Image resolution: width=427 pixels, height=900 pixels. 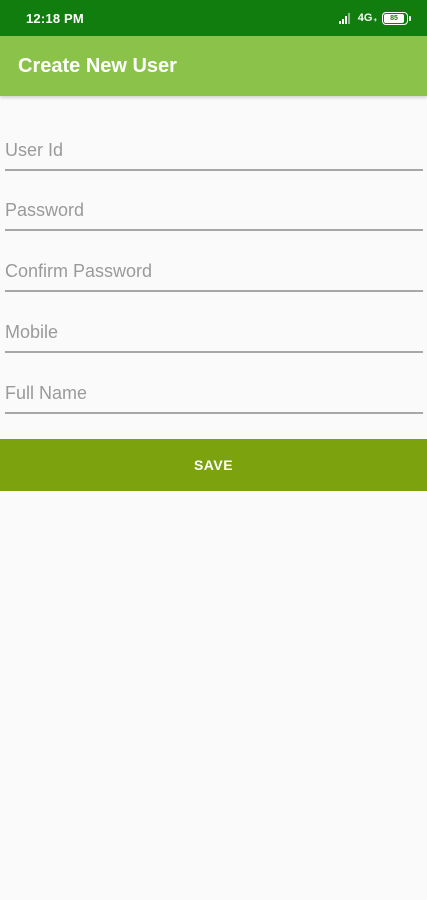 I want to click on status-icons: 4G + 85, so click(x=374, y=18).